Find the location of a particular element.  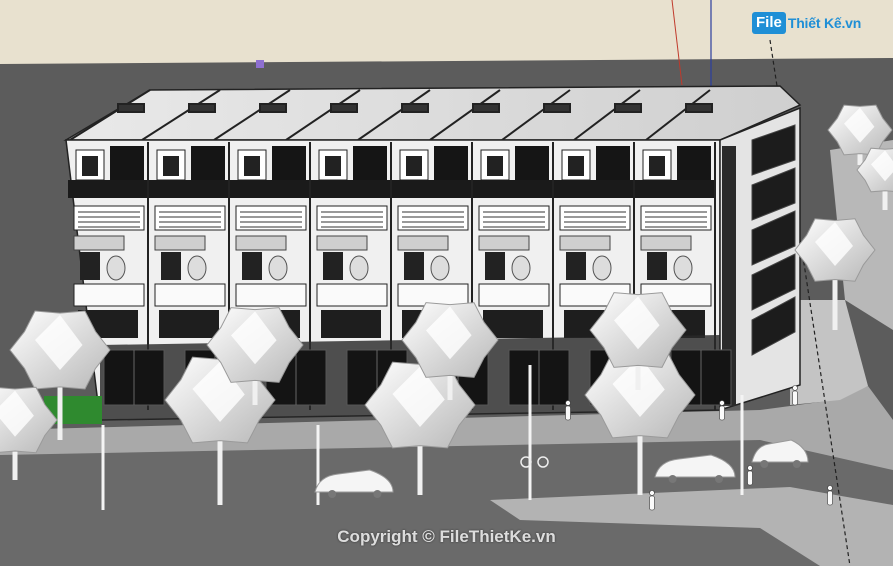

logo-box: File is located at coordinates (769, 23).